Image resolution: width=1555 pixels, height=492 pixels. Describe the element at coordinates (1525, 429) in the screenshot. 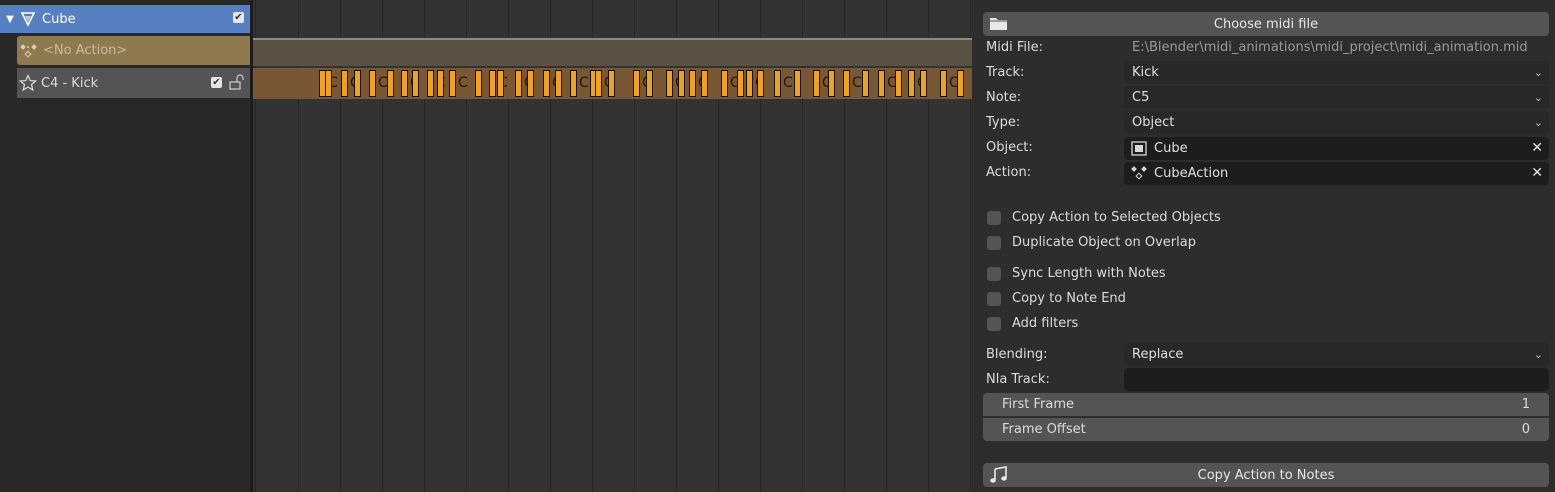

I see `frame-offset-value: 0` at that location.